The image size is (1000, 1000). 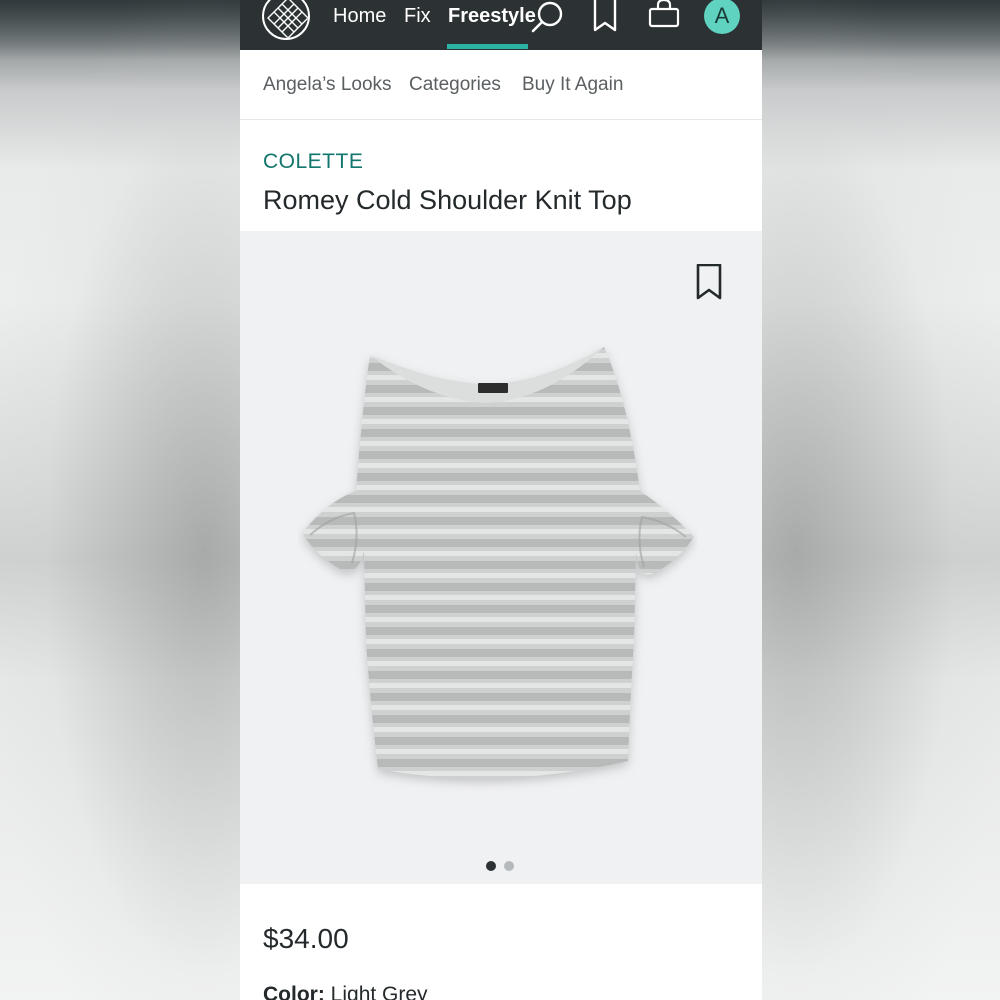 I want to click on bookmark-icon, so click(x=606, y=20).